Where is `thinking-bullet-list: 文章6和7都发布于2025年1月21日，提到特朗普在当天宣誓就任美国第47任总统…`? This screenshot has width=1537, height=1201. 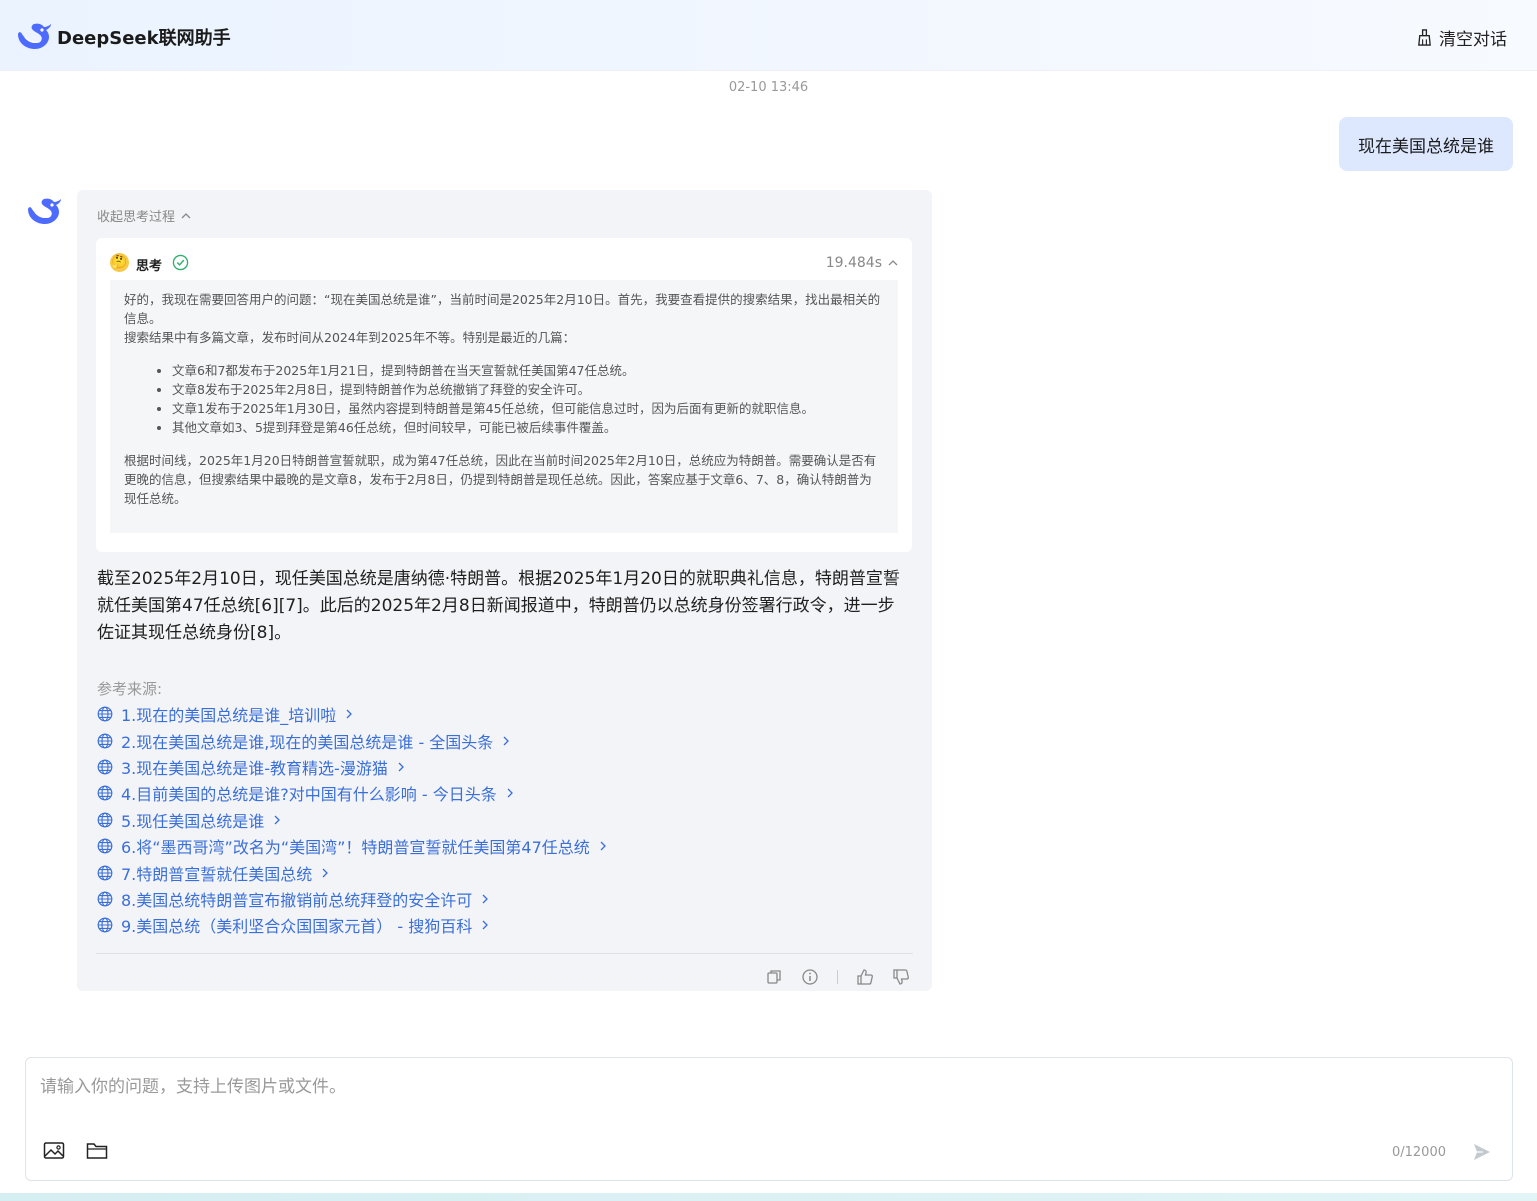
thinking-bullet-list: 文章6和7都发布于2025年1月21日，提到特朗普在当天宣誓就任美国第47任总统… is located at coordinates (504, 399).